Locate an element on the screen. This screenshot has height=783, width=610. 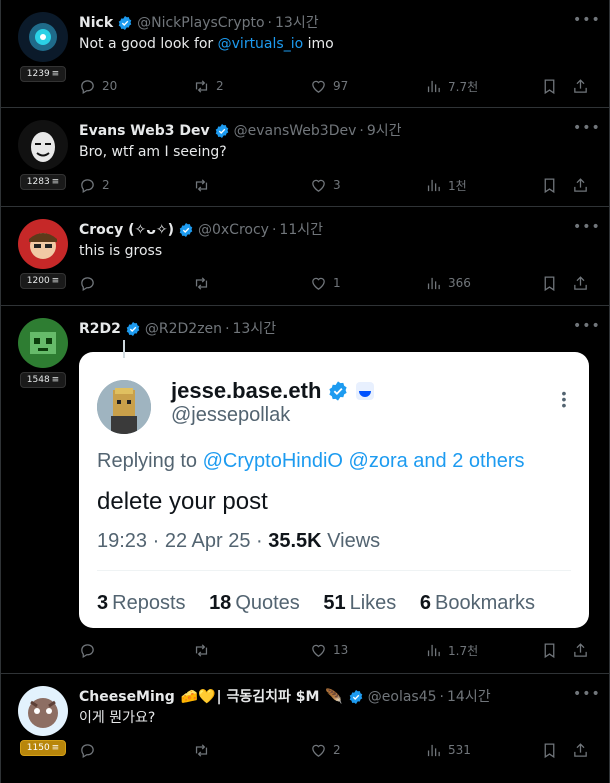
like-button: 1 is located at coordinates (325, 283).